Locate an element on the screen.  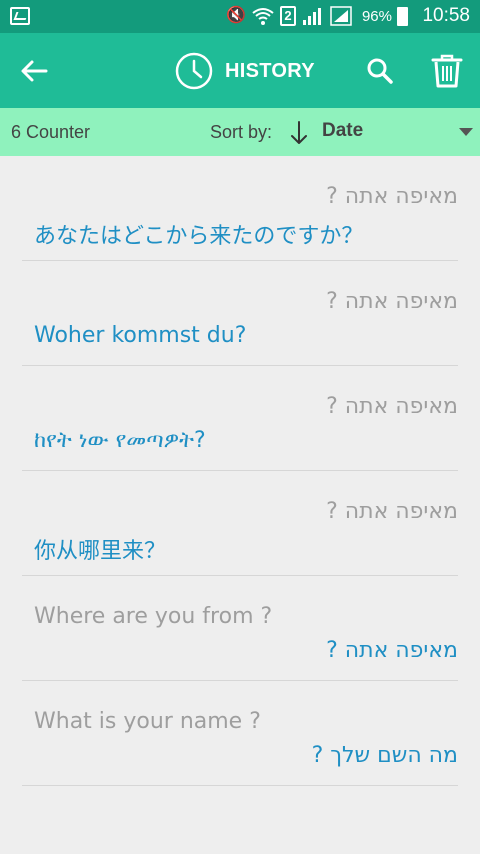
source-text: Where are you from ? is located at coordinates (153, 616).